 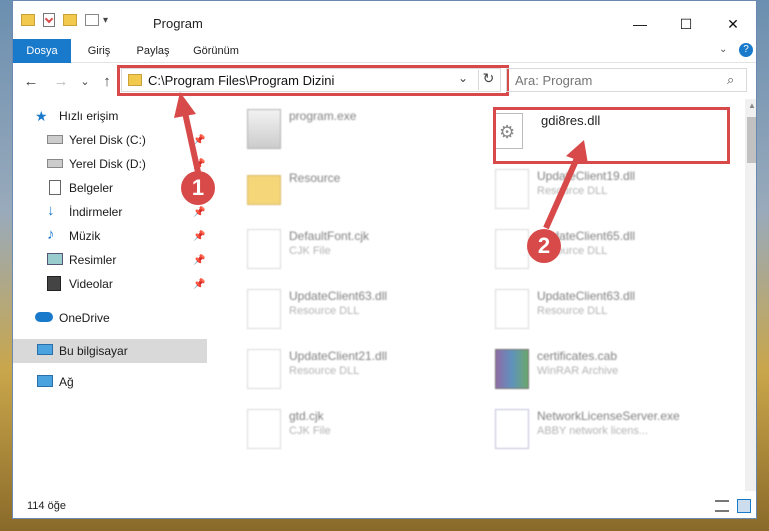 What do you see at coordinates (110, 140) in the screenshot?
I see `sidebar-item-local-disk-c: Yerel Disk (C:) 📌` at bounding box center [110, 140].